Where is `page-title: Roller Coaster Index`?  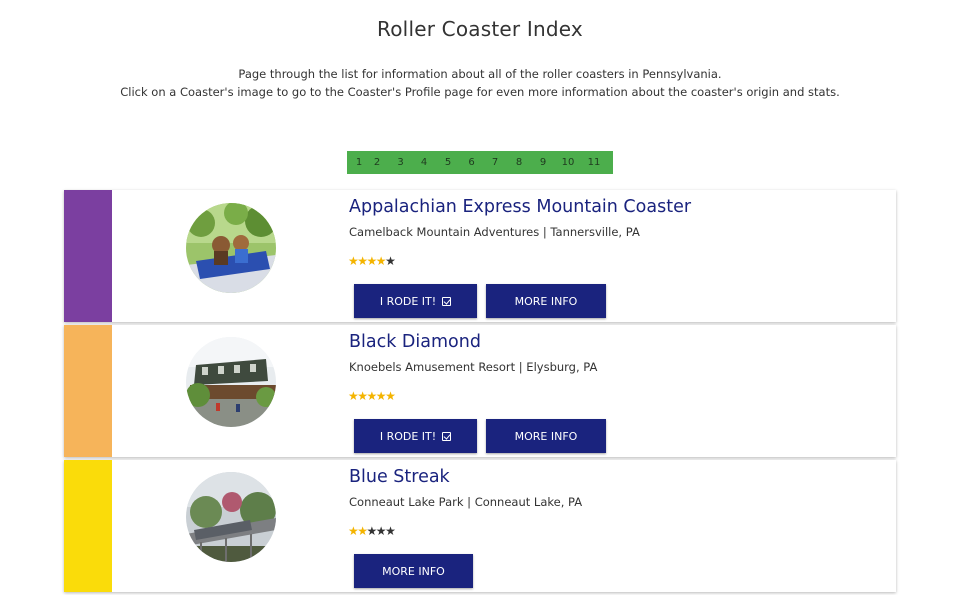 page-title: Roller Coaster Index is located at coordinates (480, 29).